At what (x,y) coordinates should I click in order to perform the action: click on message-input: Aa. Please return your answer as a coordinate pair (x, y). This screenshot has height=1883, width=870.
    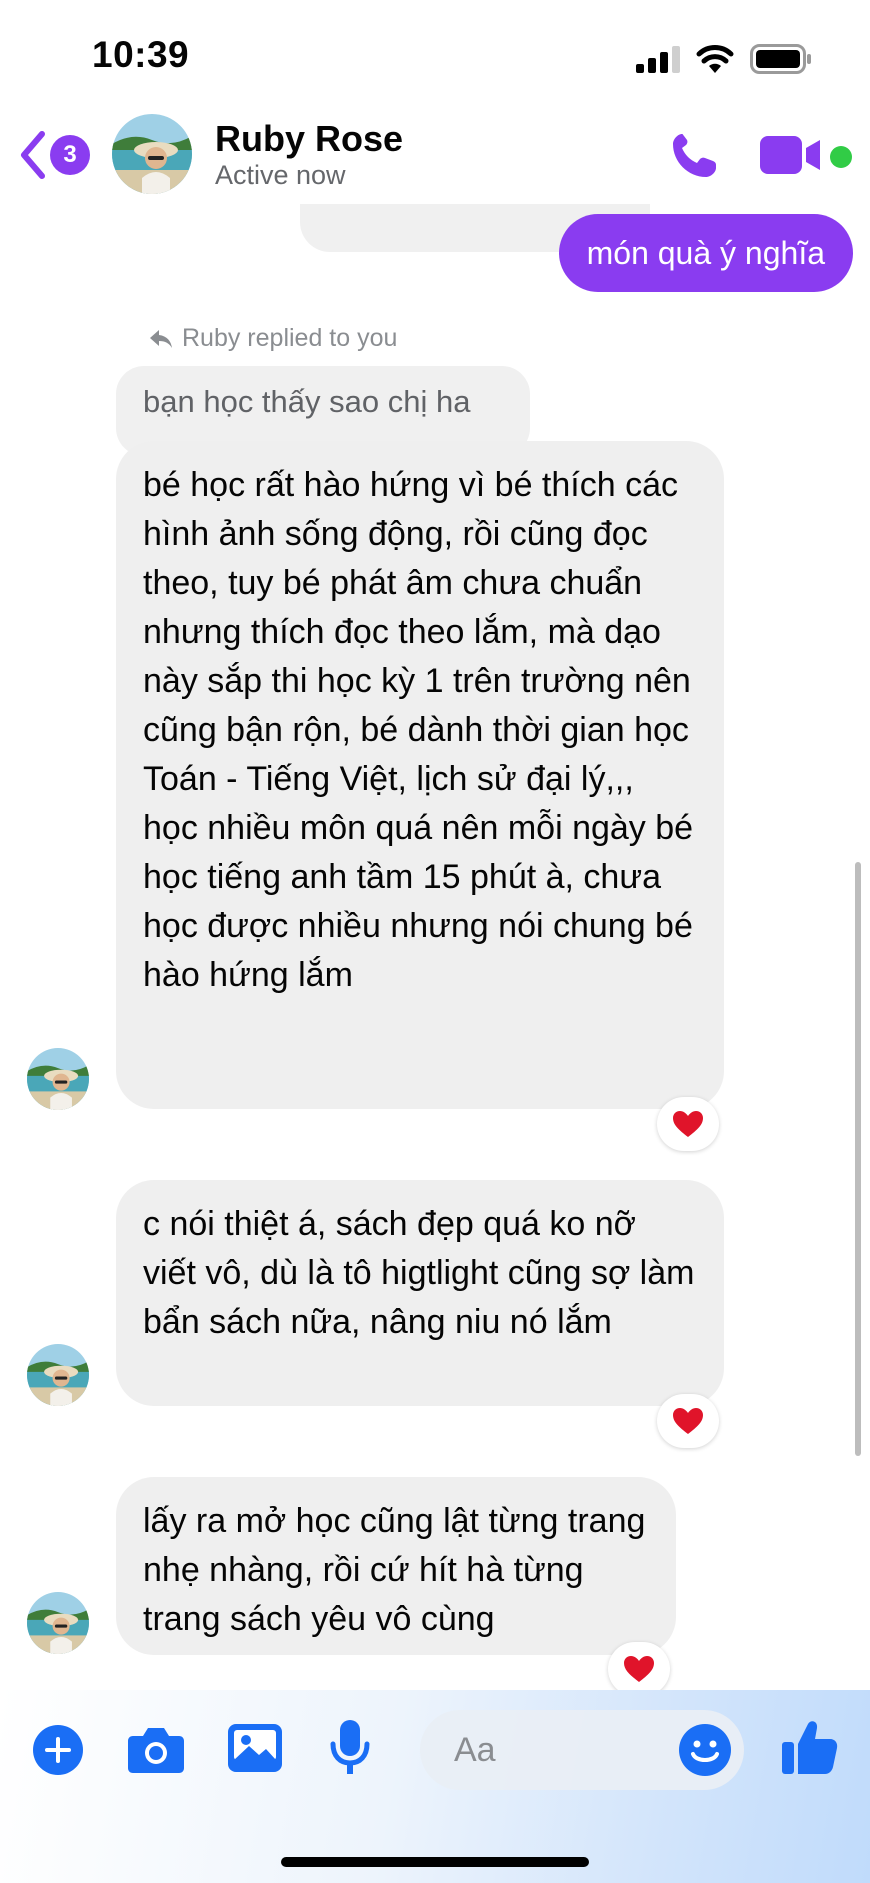
    Looking at the image, I should click on (582, 1750).